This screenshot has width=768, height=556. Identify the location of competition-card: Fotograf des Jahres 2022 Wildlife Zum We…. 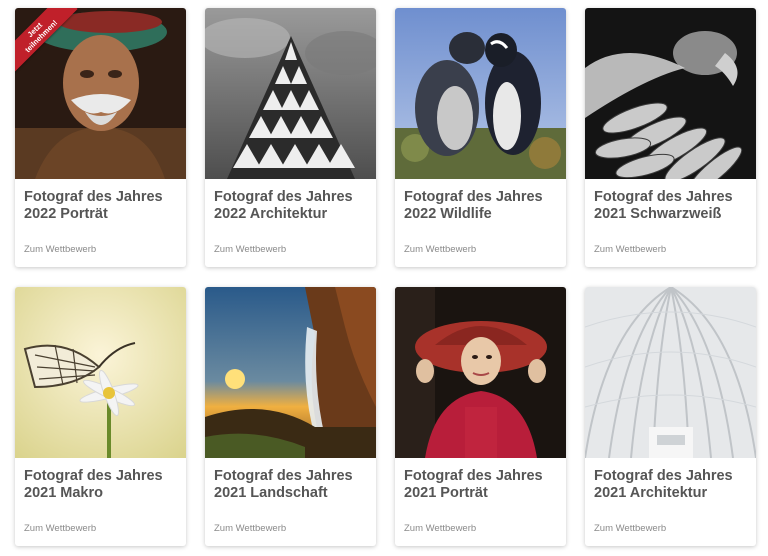
(480, 137).